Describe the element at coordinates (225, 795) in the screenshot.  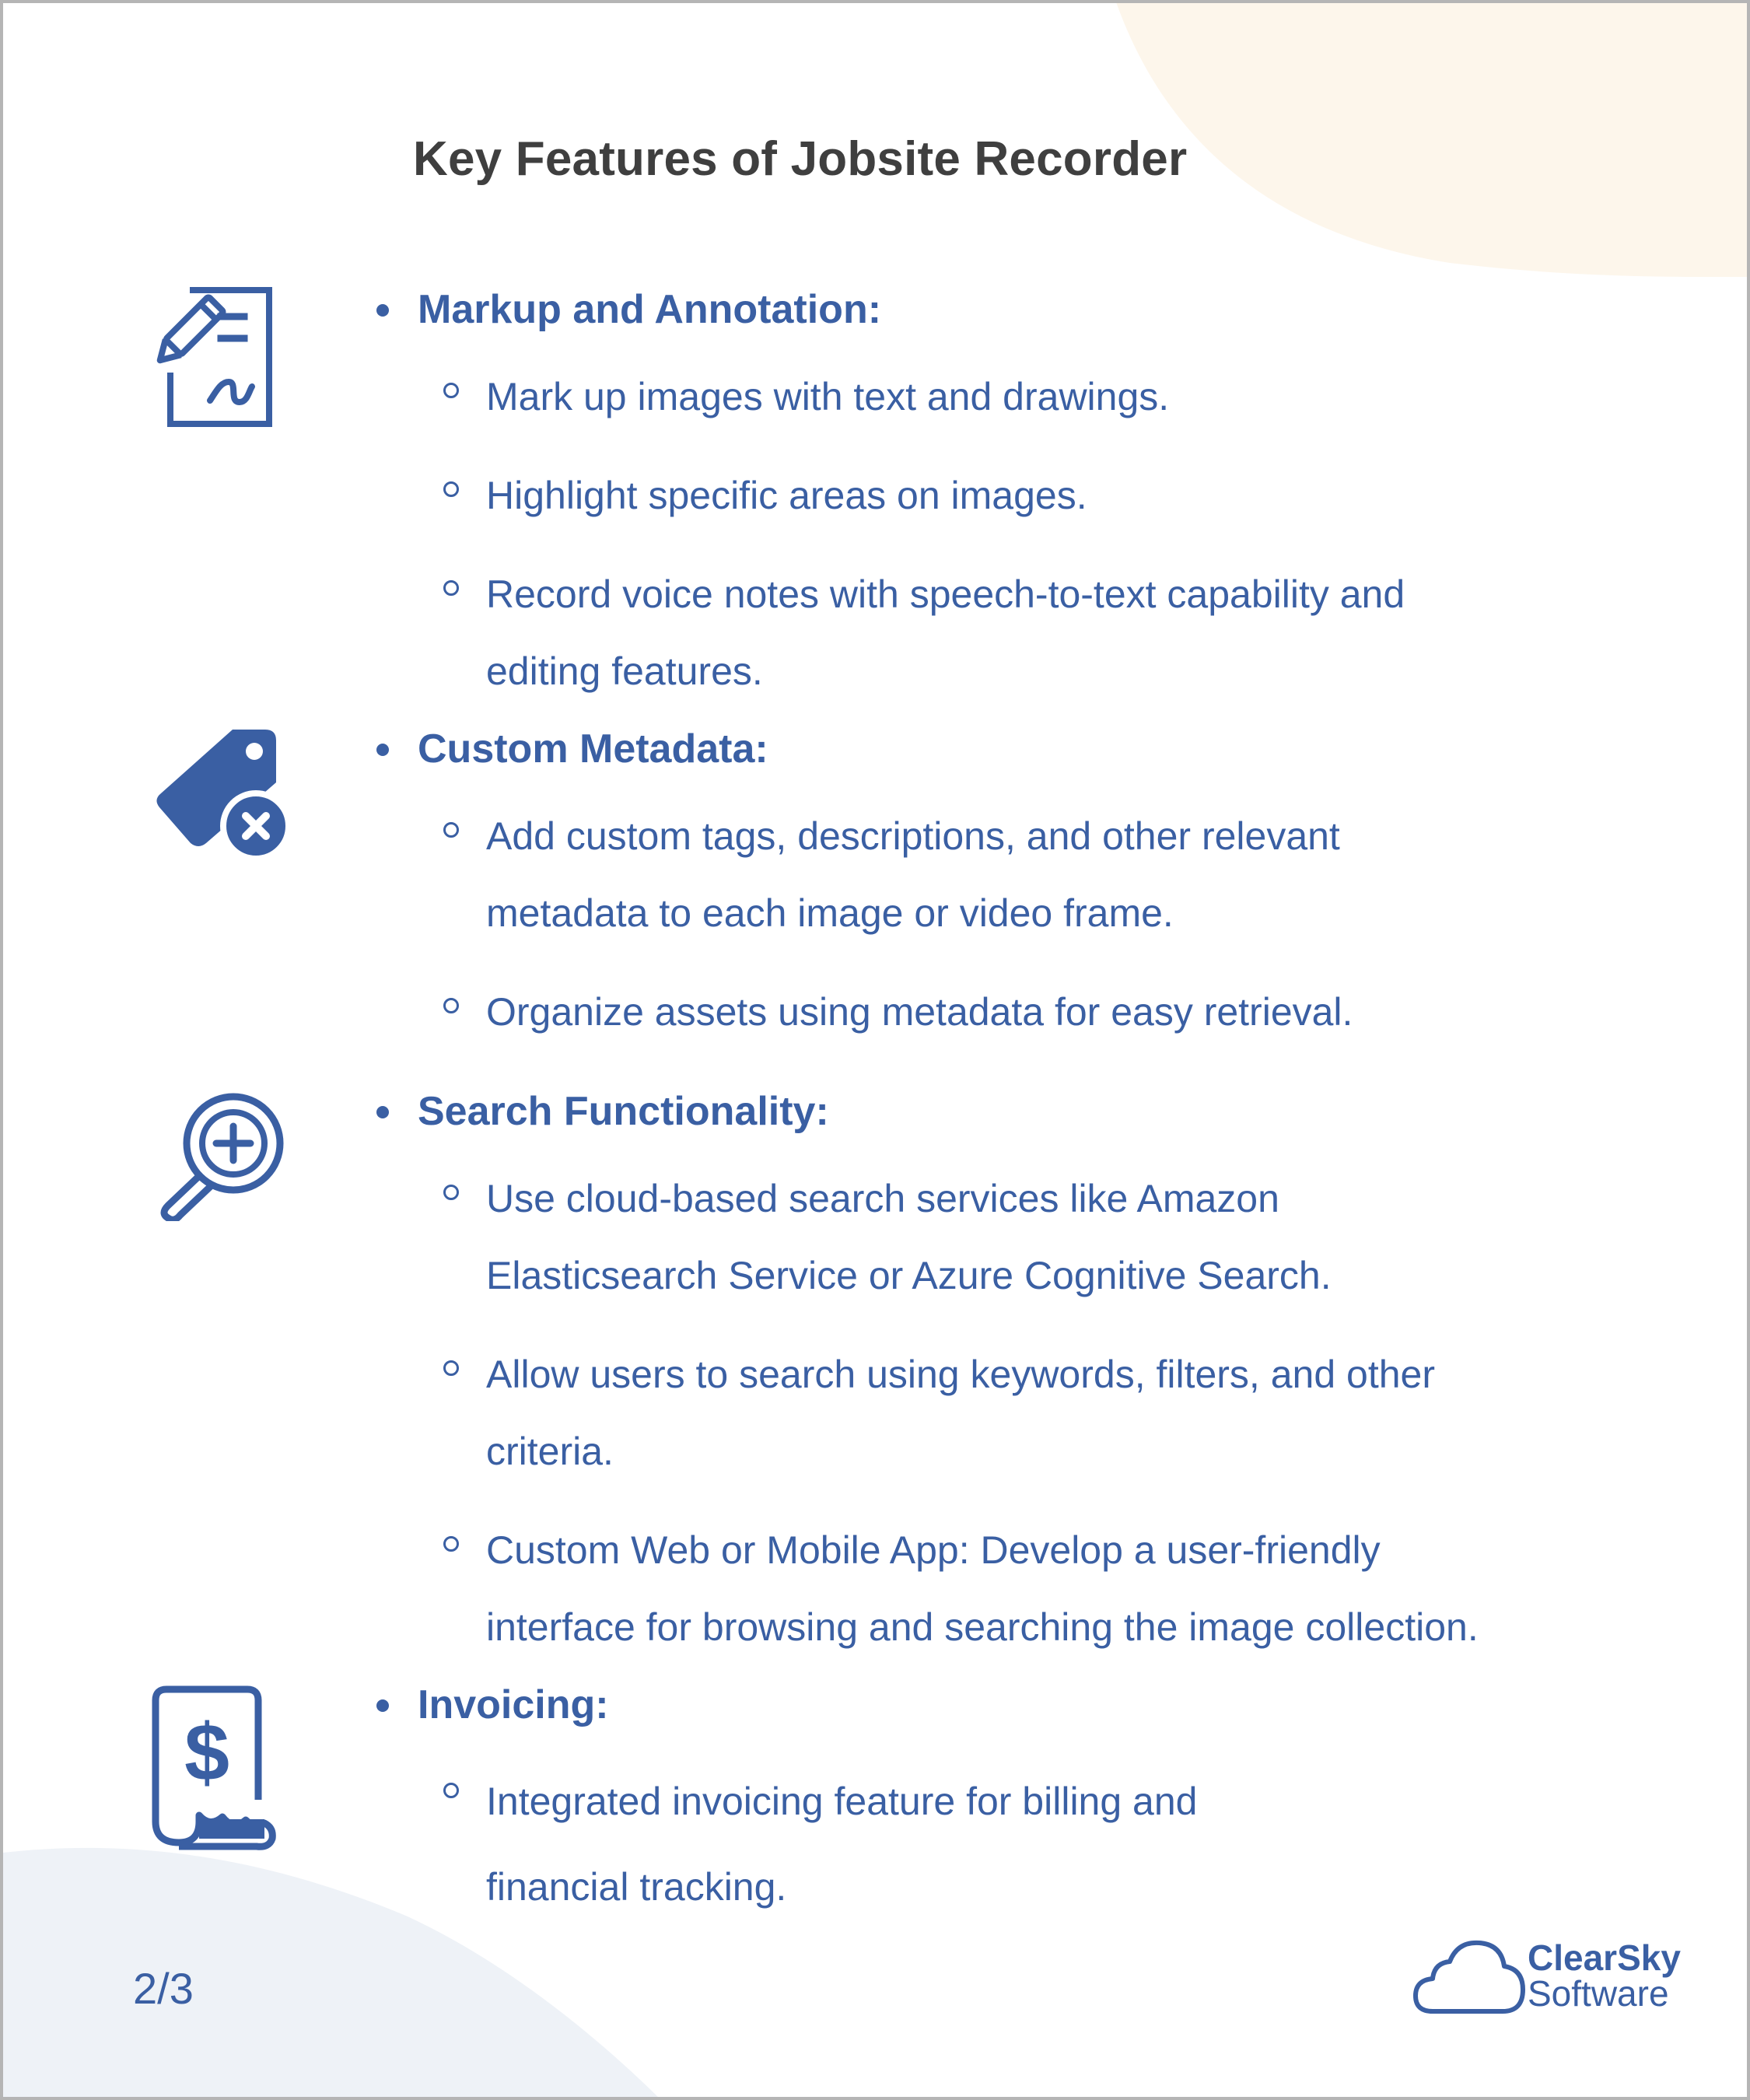
I see `tag-remove-icon` at that location.